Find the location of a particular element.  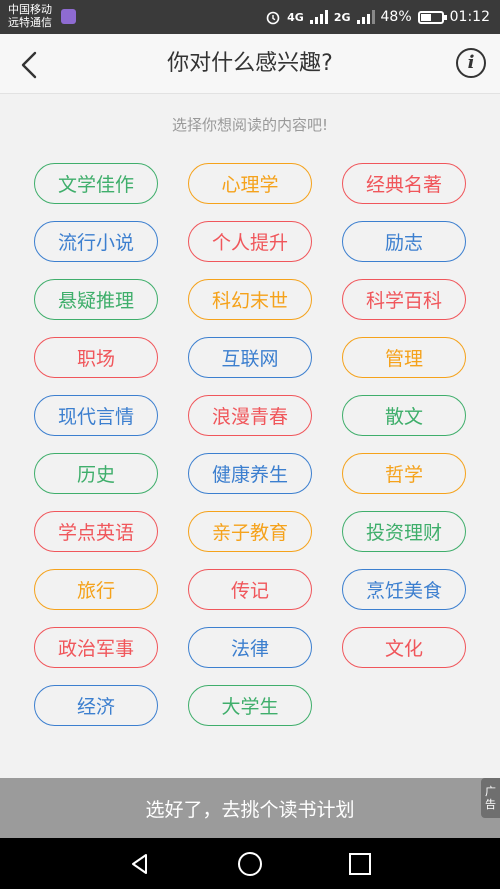

network-type-1: 4G is located at coordinates (295, 17).